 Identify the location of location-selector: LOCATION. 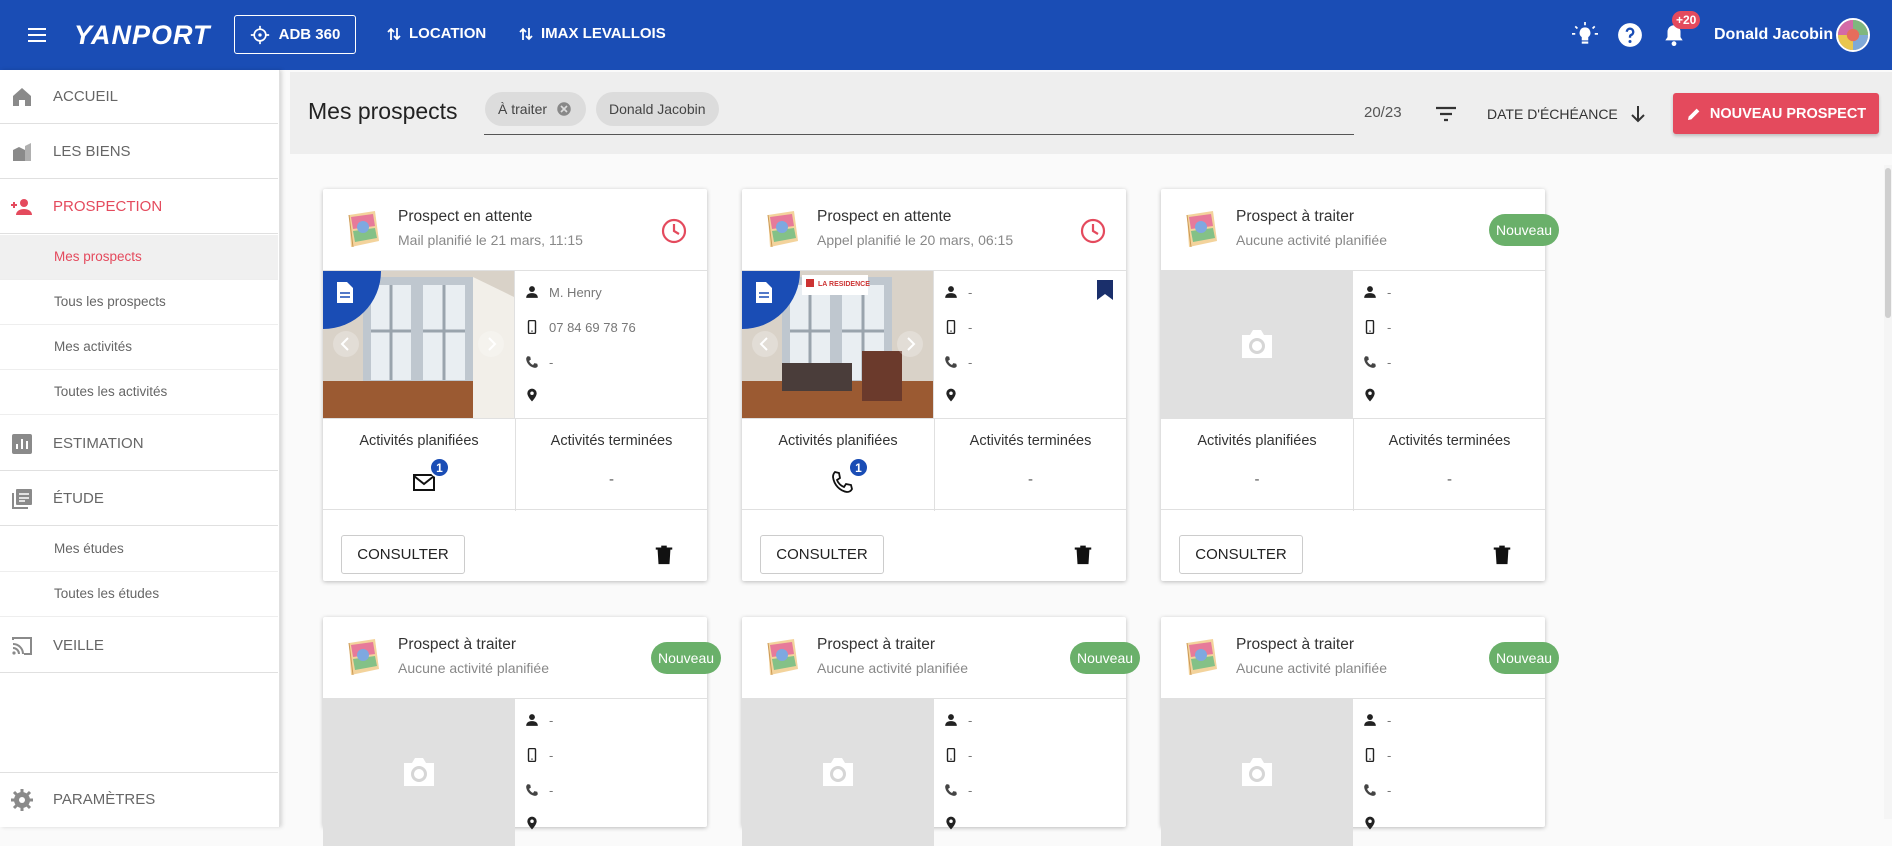
(436, 33).